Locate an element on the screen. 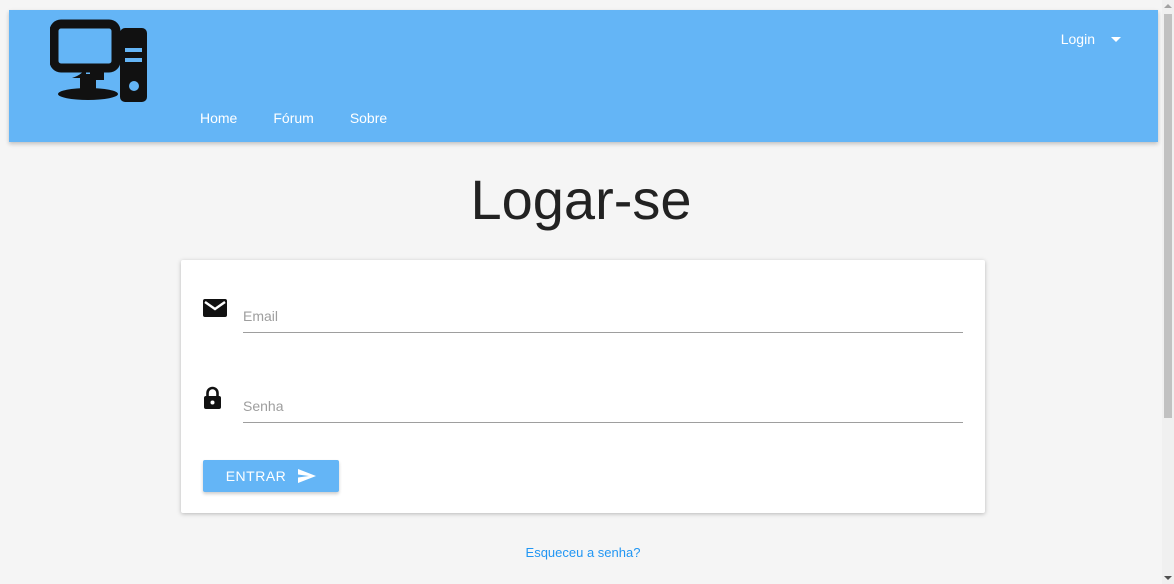 This screenshot has width=1174, height=584. forgot-password-link: Esqueceu a senha? is located at coordinates (581, 552).